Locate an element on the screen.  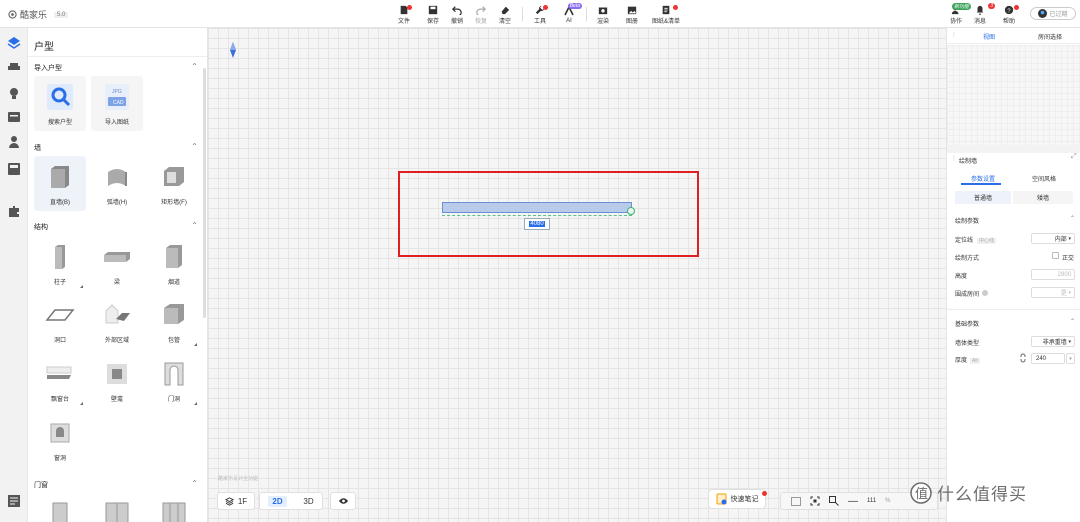
door-card is located at coordinates (60, 507).